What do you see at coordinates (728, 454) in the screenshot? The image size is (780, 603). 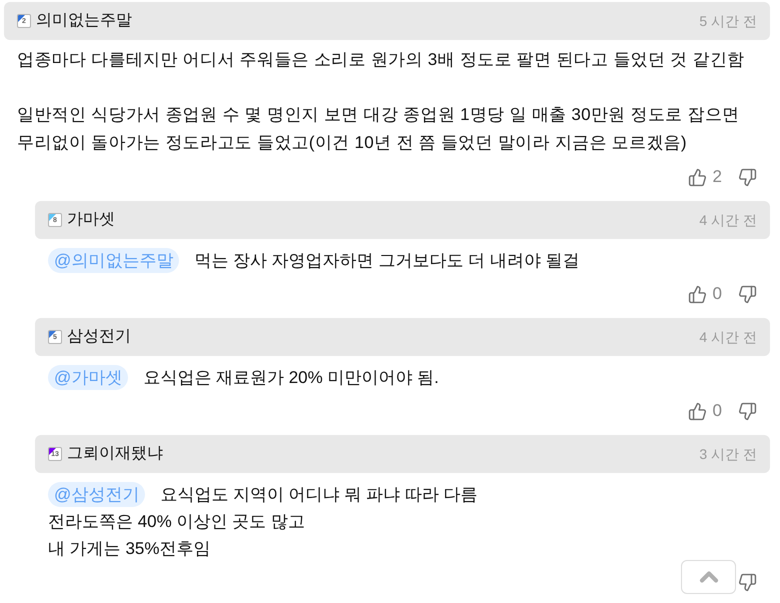 I see `comment-time: 3 시간 전` at bounding box center [728, 454].